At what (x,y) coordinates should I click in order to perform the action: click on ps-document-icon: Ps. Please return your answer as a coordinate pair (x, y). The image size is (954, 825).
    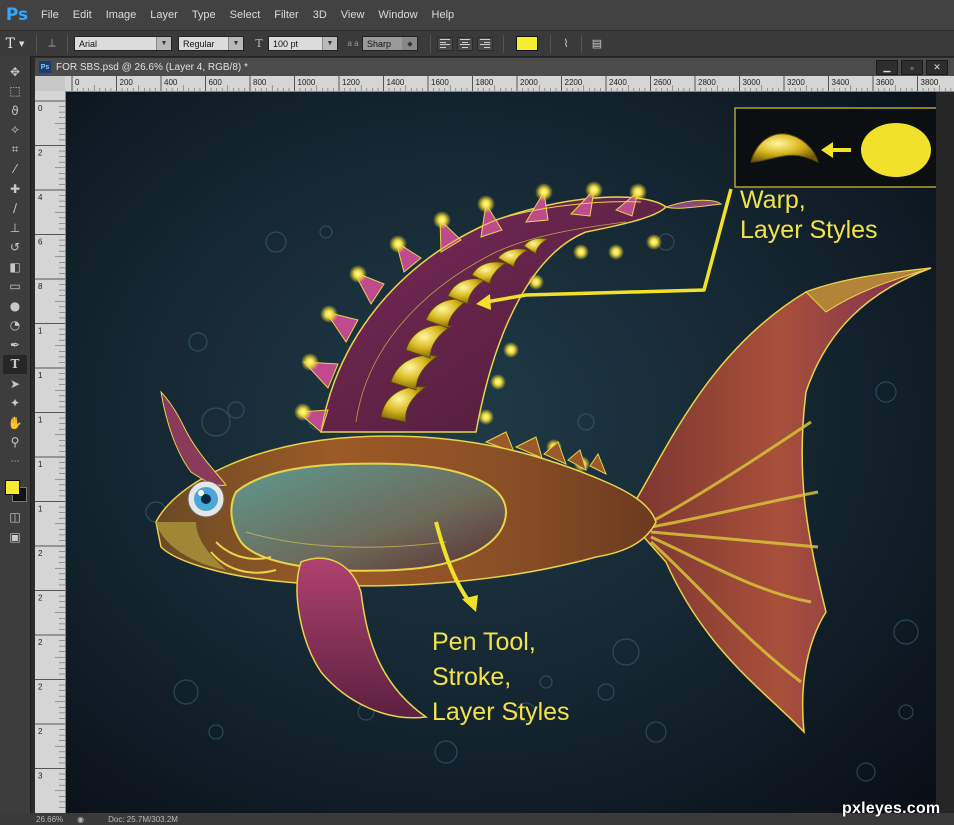
    Looking at the image, I should click on (45, 67).